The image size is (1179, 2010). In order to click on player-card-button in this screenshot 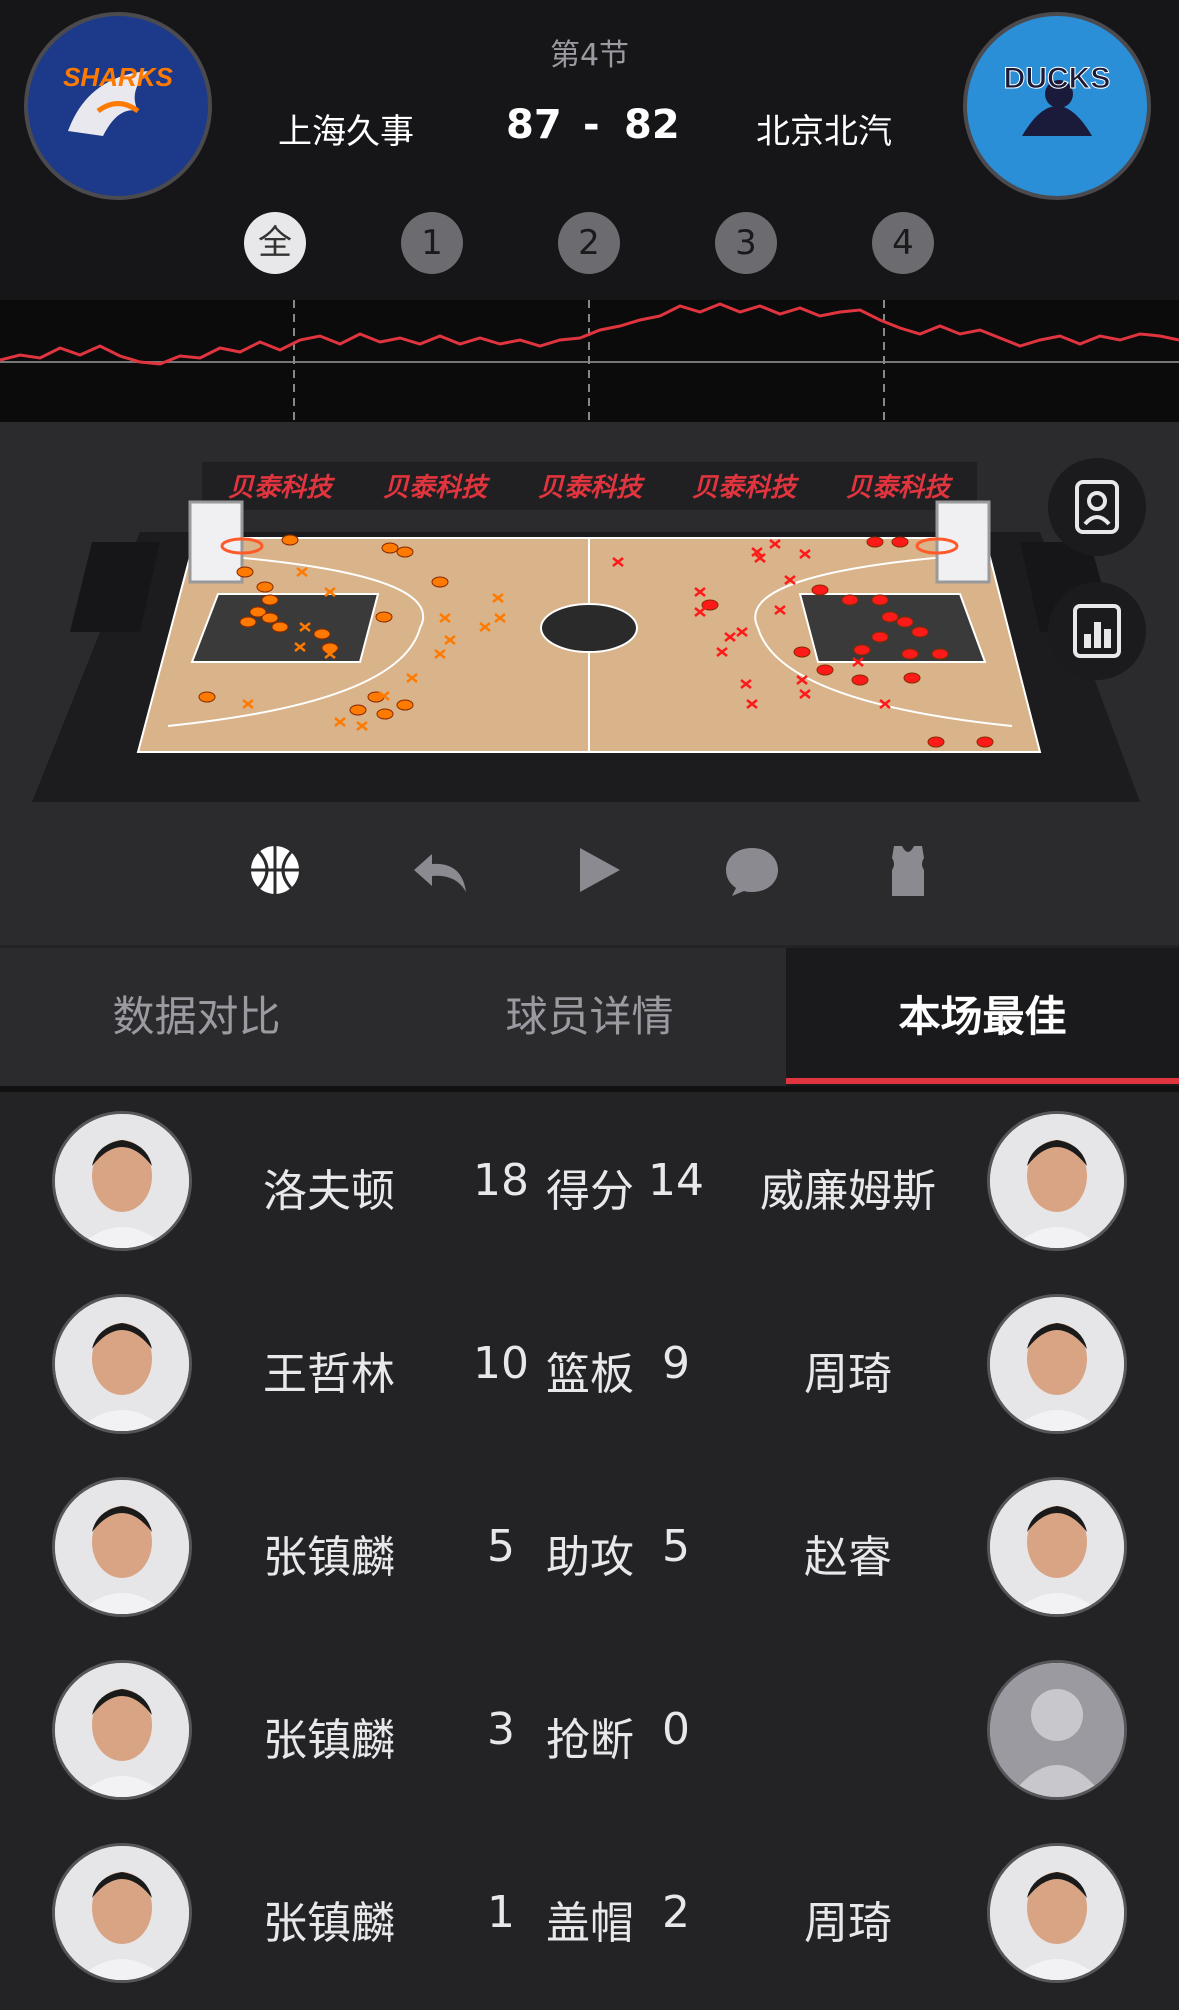, I will do `click(1097, 507)`.